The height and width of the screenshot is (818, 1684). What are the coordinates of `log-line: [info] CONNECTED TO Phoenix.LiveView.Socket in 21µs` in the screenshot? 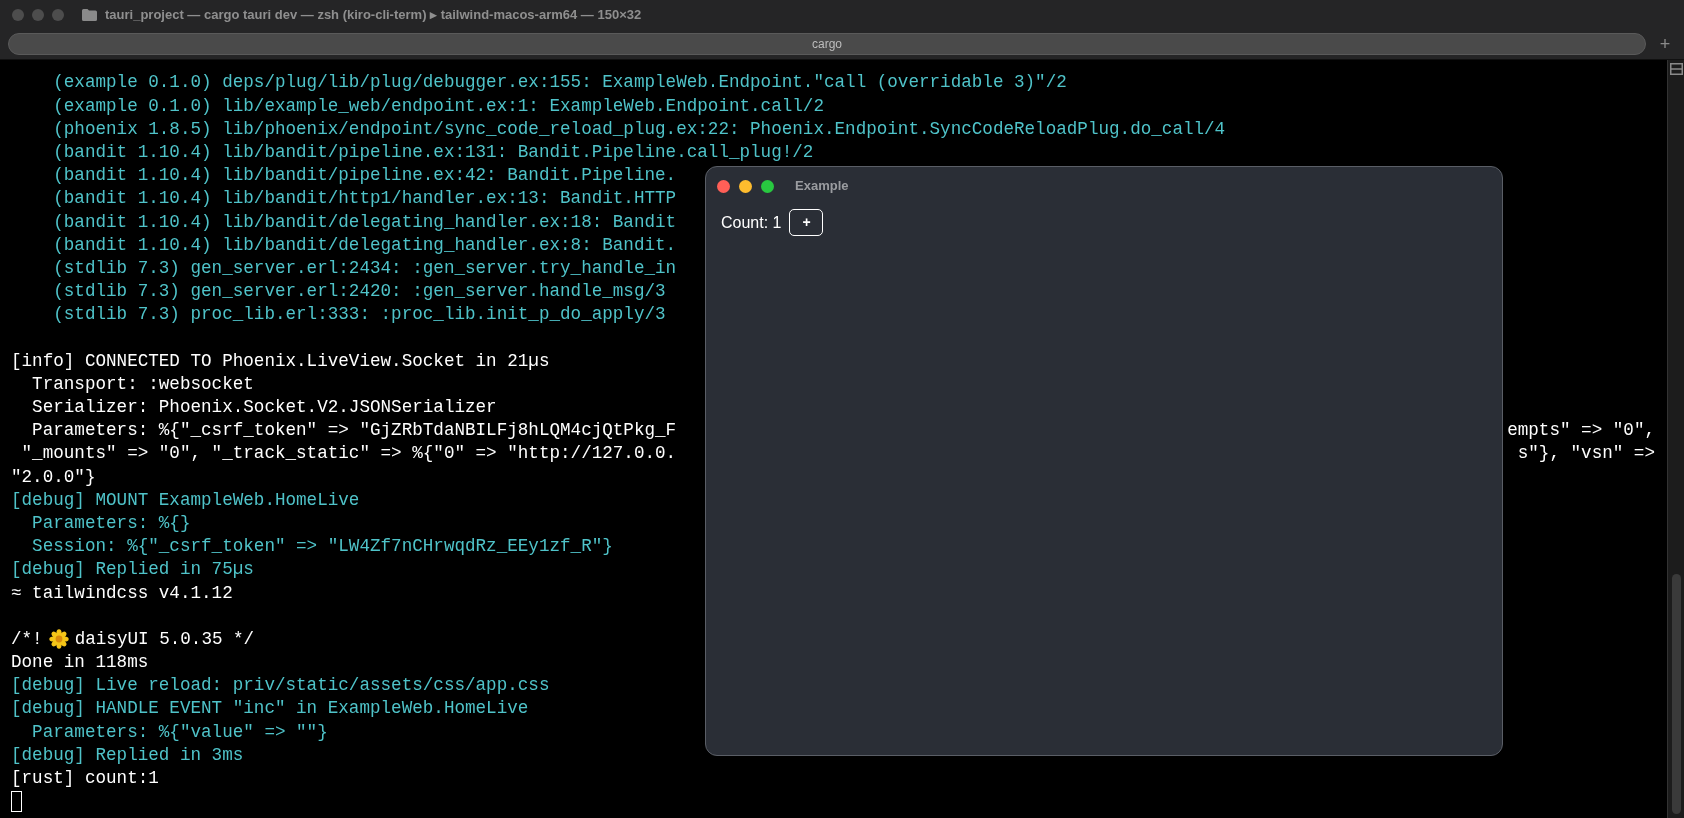 It's located at (280, 361).